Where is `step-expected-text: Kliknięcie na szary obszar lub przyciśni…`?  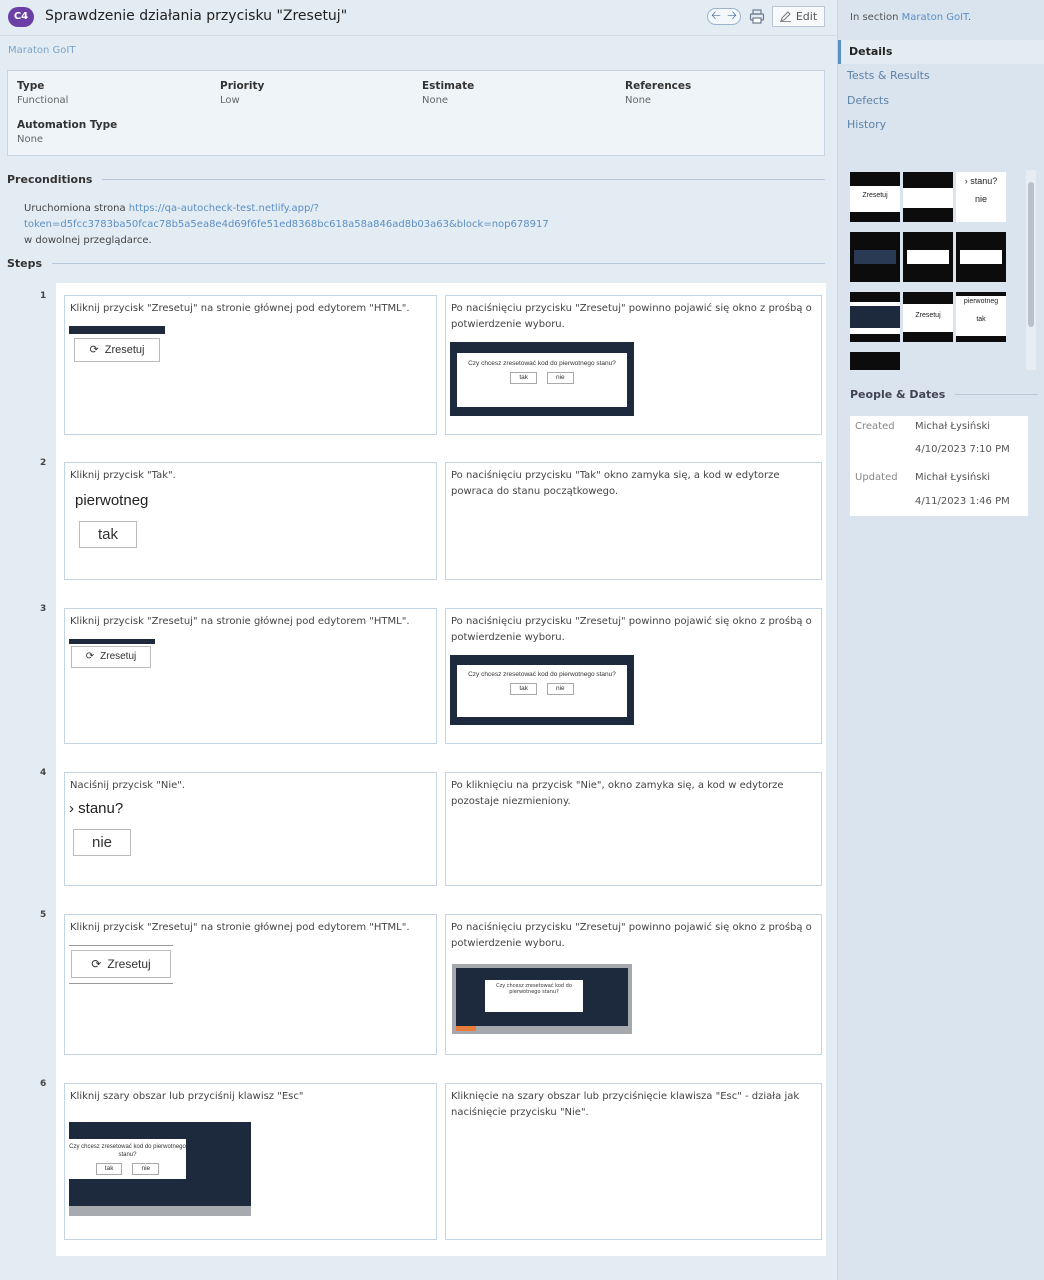
step-expected-text: Kliknięcie na szary obszar lub przyciśni… is located at coordinates (625, 1104).